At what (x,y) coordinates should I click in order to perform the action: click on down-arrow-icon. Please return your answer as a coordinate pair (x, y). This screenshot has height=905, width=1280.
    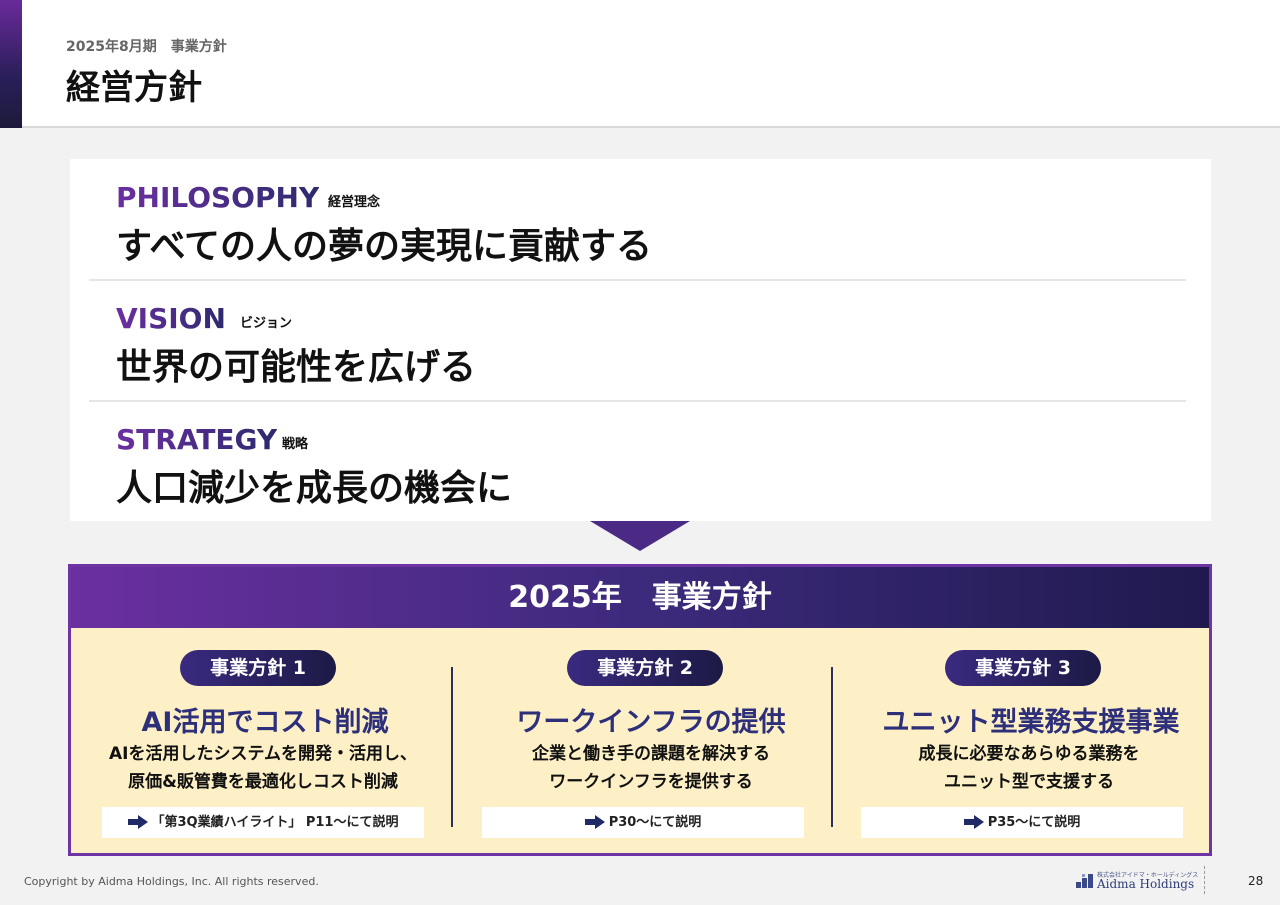
    Looking at the image, I should click on (640, 536).